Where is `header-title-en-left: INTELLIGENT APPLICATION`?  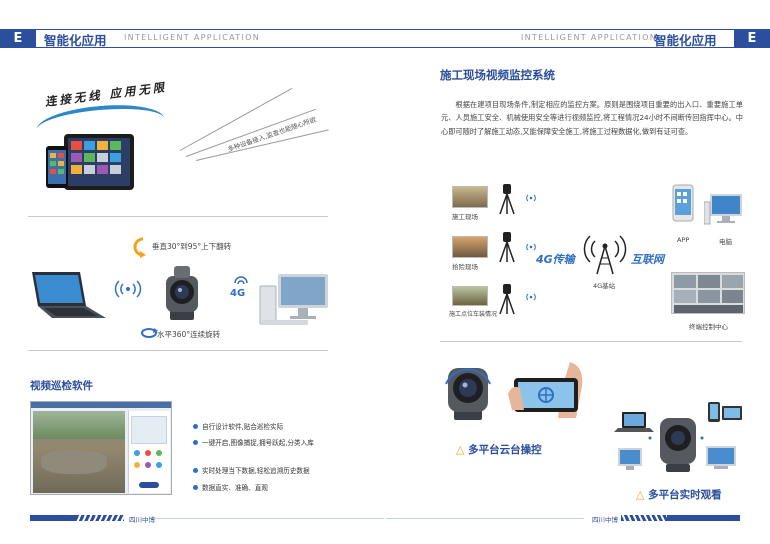 header-title-en-left: INTELLIGENT APPLICATION is located at coordinates (192, 37).